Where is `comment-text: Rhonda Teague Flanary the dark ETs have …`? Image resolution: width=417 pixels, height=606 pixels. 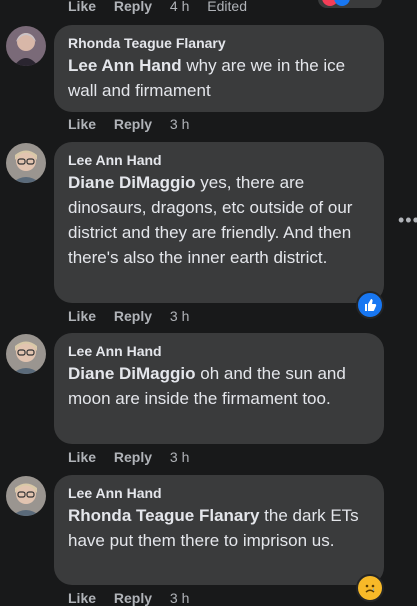
comment-text: Rhonda Teague Flanary the dark ETs have … is located at coordinates (213, 528).